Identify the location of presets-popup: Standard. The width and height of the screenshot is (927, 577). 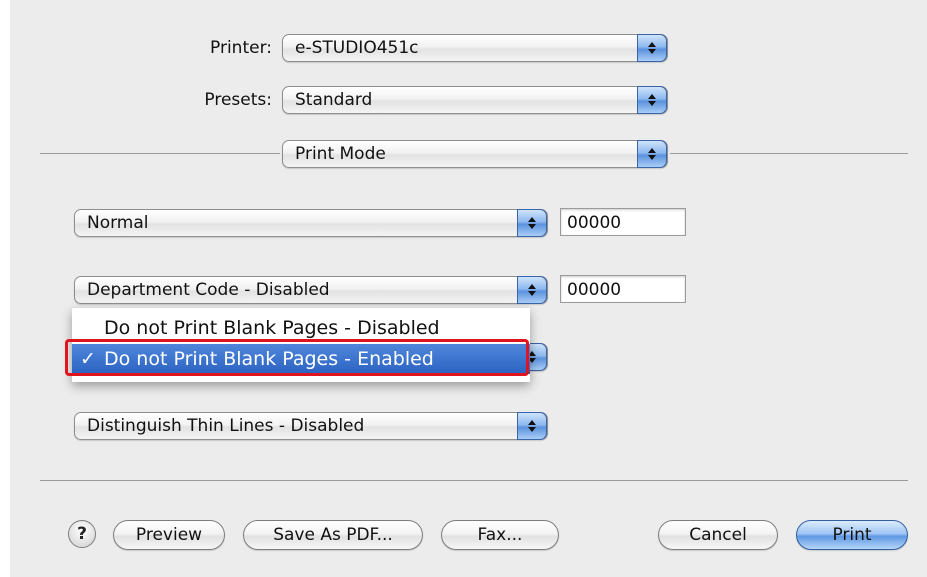
(475, 100).